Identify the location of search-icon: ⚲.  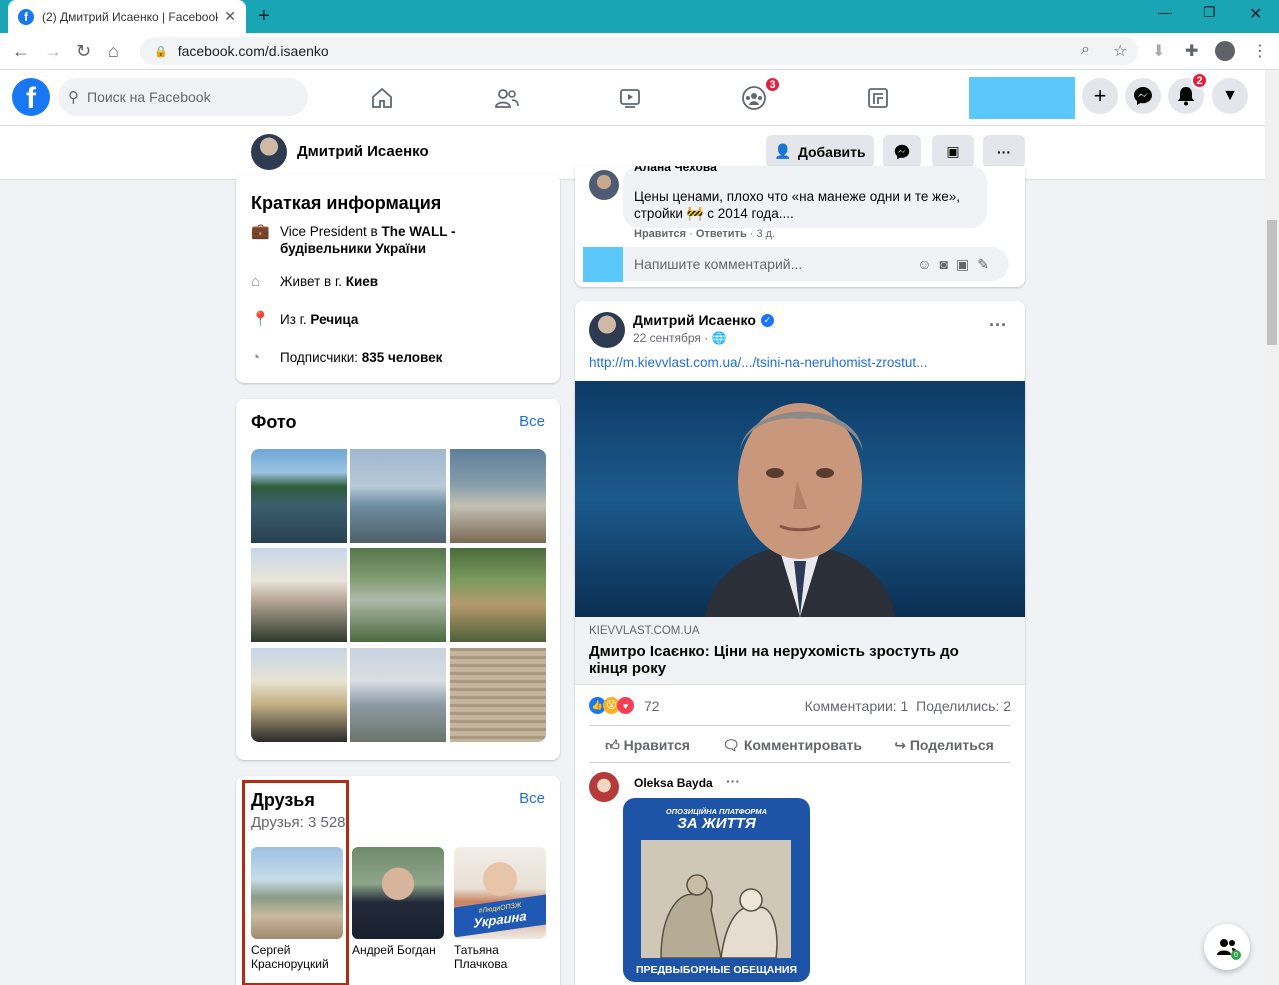
(73, 97).